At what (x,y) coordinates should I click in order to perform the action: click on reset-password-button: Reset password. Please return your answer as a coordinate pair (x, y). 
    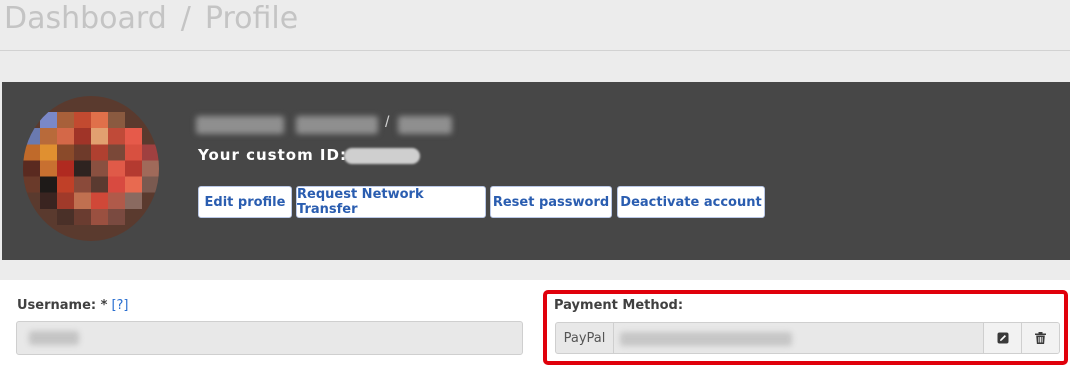
    Looking at the image, I should click on (551, 202).